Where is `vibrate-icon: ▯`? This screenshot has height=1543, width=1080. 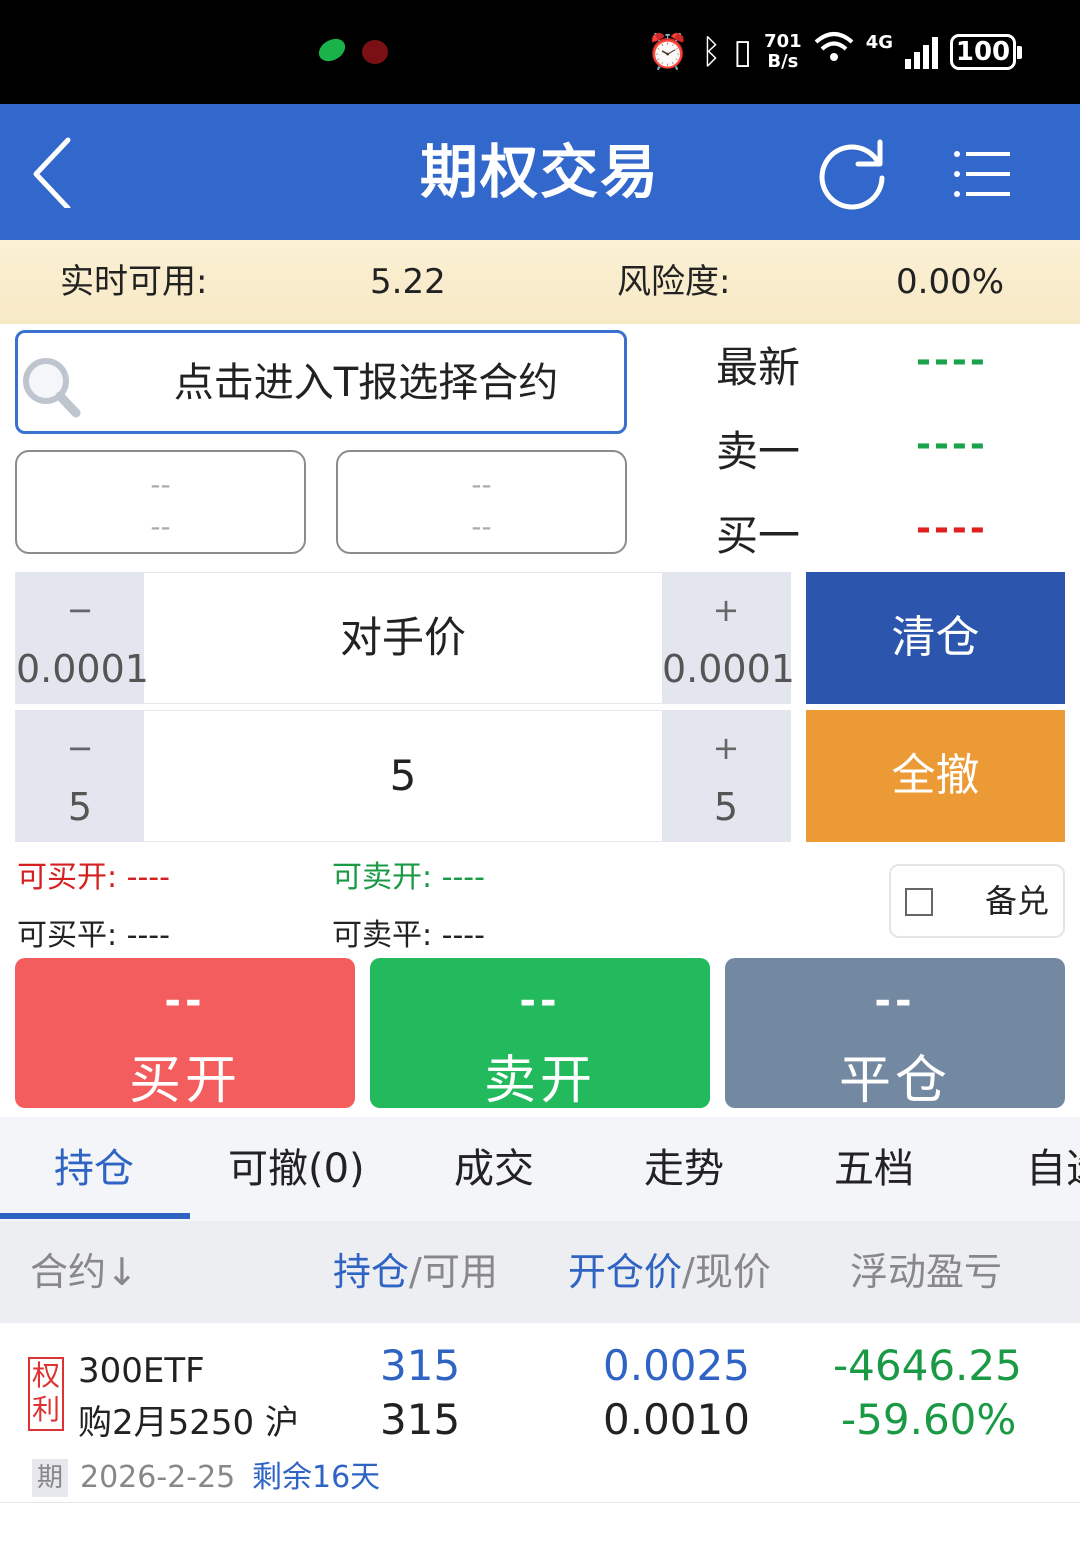 vibrate-icon: ▯ is located at coordinates (743, 52).